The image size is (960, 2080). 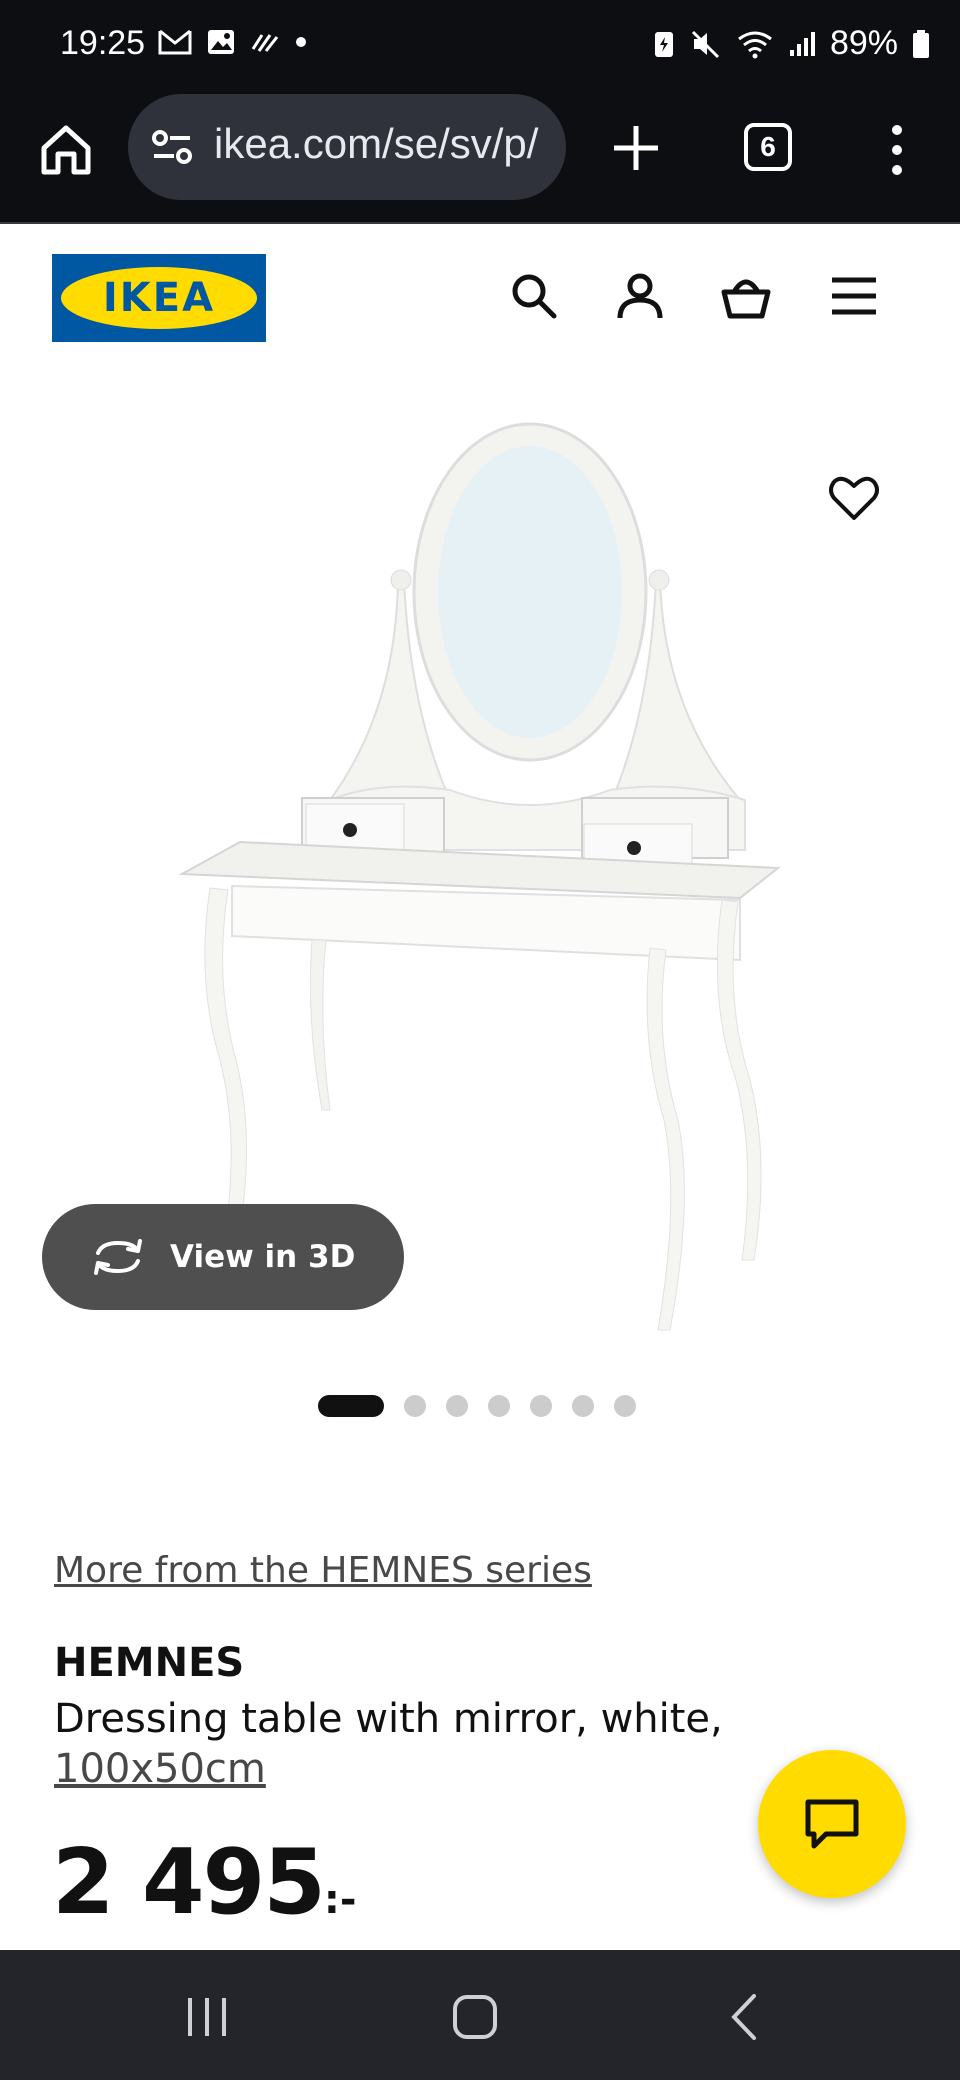 What do you see at coordinates (323, 1570) in the screenshot?
I see `series-link: More from the HEMNES series` at bounding box center [323, 1570].